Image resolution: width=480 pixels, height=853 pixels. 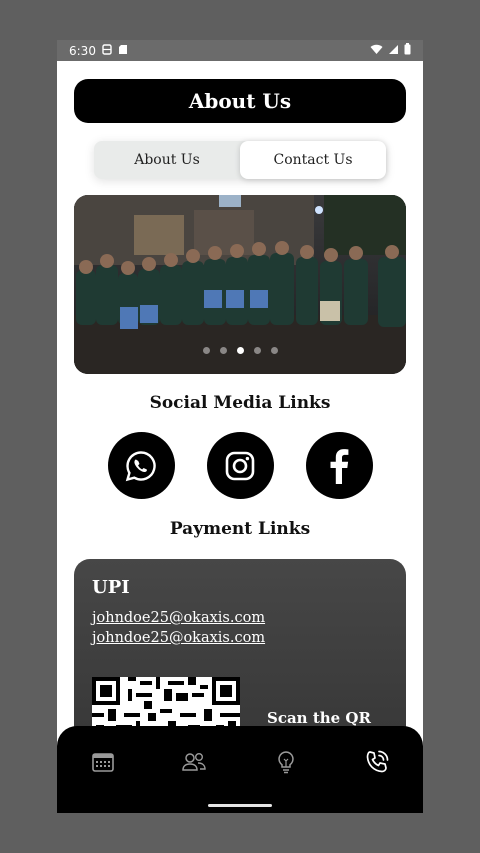 I want to click on tab-contact-us-label: Contact Us, so click(x=313, y=160).